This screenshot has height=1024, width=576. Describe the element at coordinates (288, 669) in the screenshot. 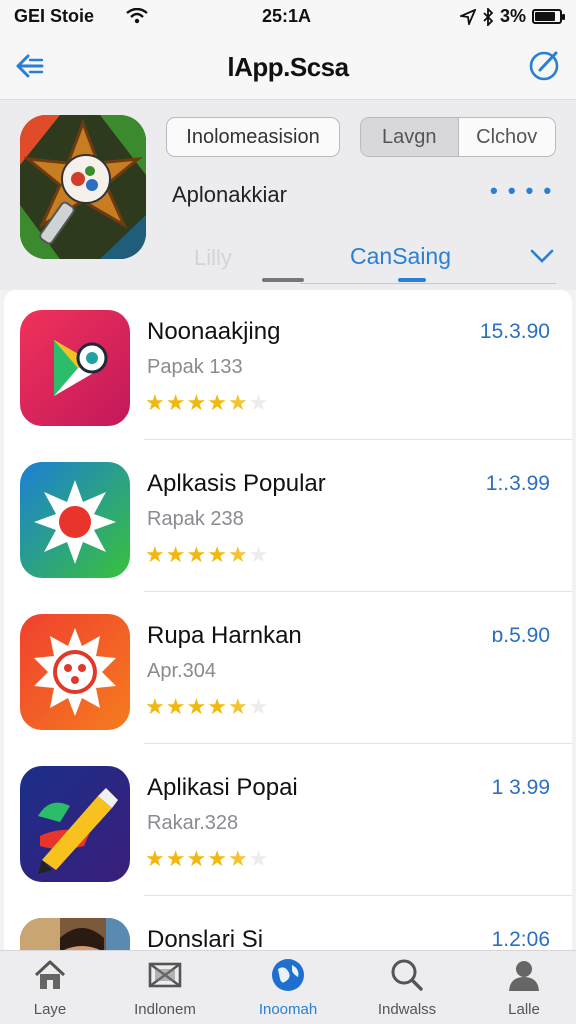

I see `list-item: Rupa Harnkan Apr.304 ★ ★ ★ ★ ★ ★ ɒ.5.90` at that location.